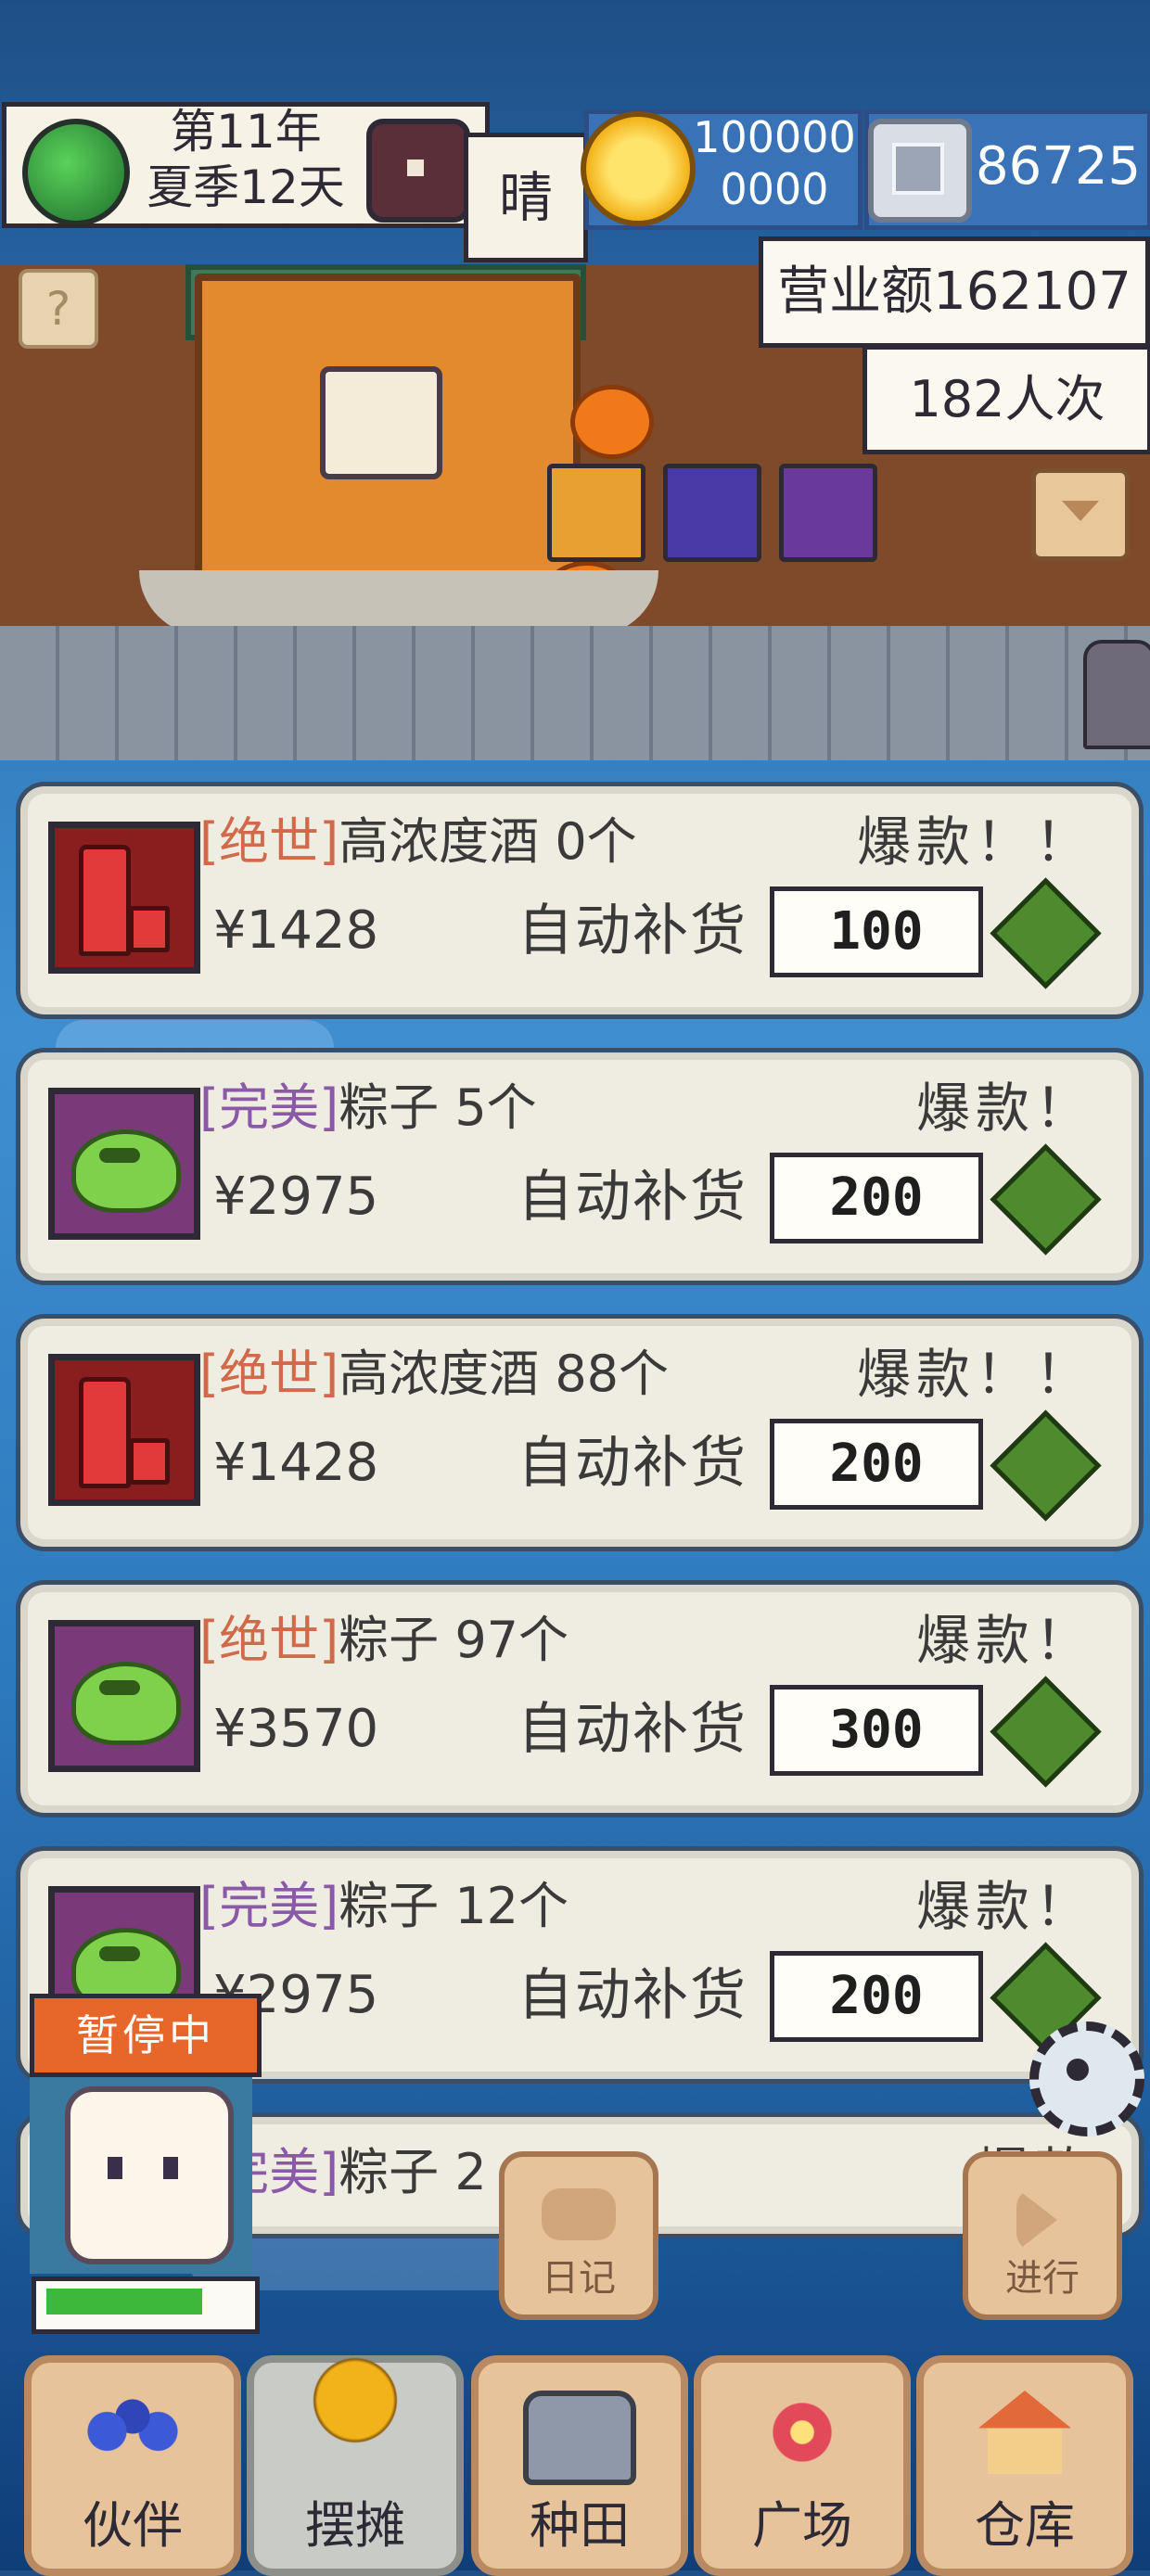 This screenshot has height=2576, width=1150. I want to click on product-title: [完美]粽子 12个, so click(384, 1906).